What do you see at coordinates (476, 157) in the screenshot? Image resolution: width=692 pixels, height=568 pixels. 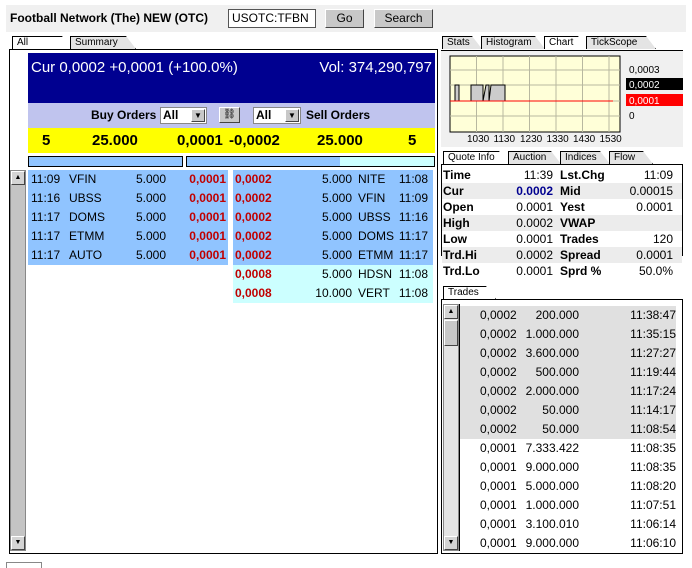 I see `tab-quote-info: Quote Info` at bounding box center [476, 157].